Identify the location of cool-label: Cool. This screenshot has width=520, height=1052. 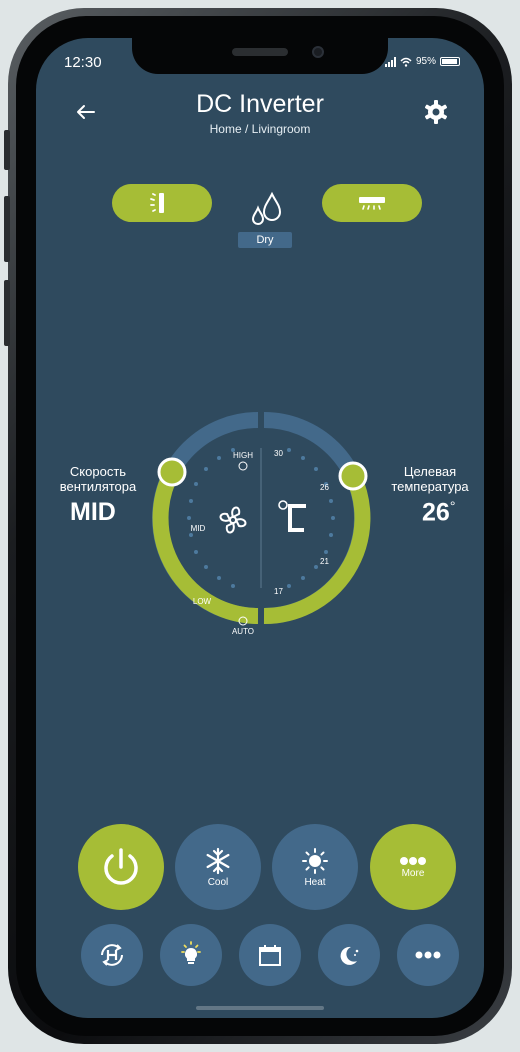
(218, 882).